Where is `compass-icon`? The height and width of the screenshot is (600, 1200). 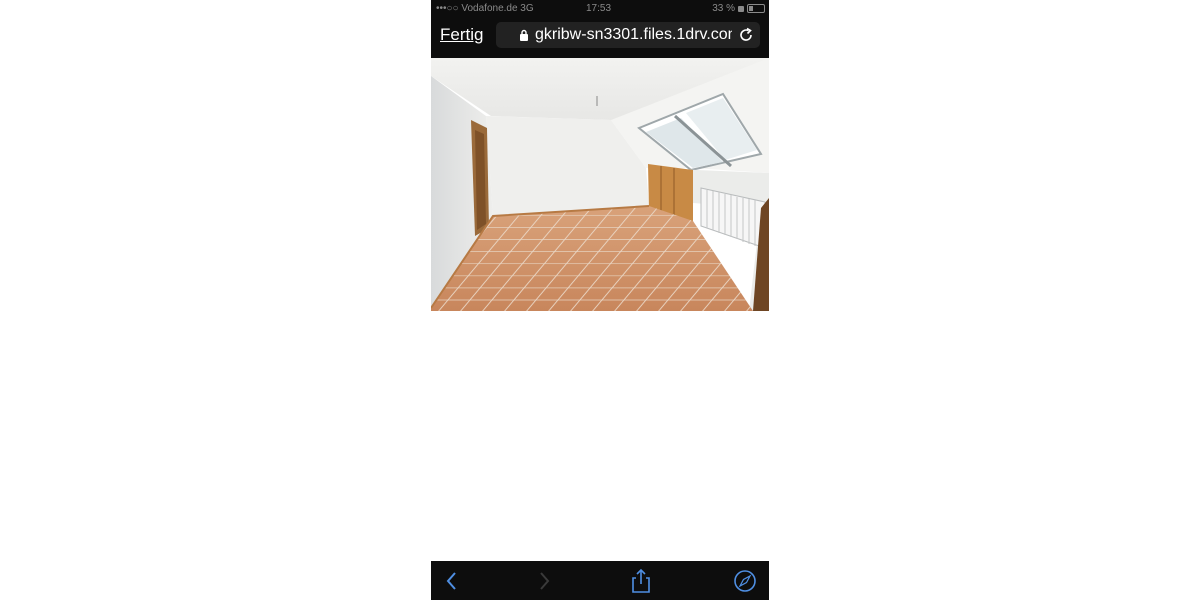
compass-icon is located at coordinates (745, 581).